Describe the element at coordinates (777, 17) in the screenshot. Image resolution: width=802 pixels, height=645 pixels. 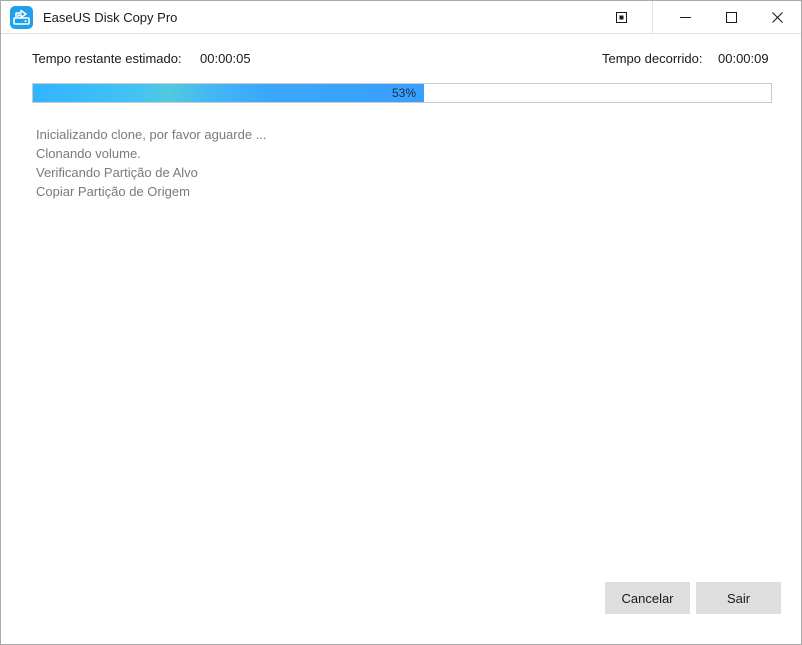
I see `close-icon` at that location.